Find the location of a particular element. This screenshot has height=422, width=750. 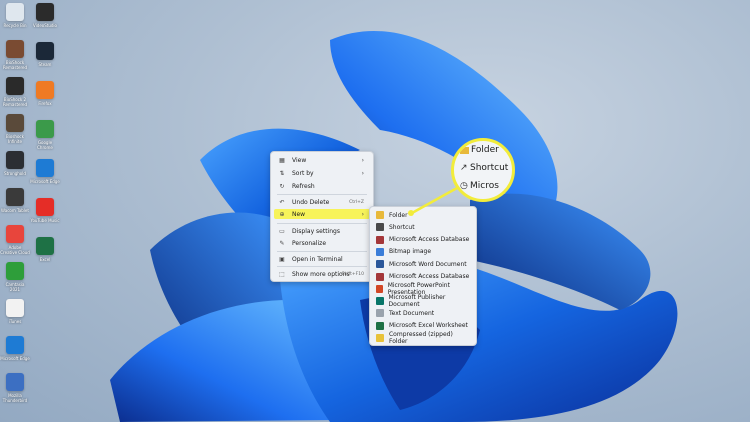

shortcut-icon: ↗ is located at coordinates (464, 168).